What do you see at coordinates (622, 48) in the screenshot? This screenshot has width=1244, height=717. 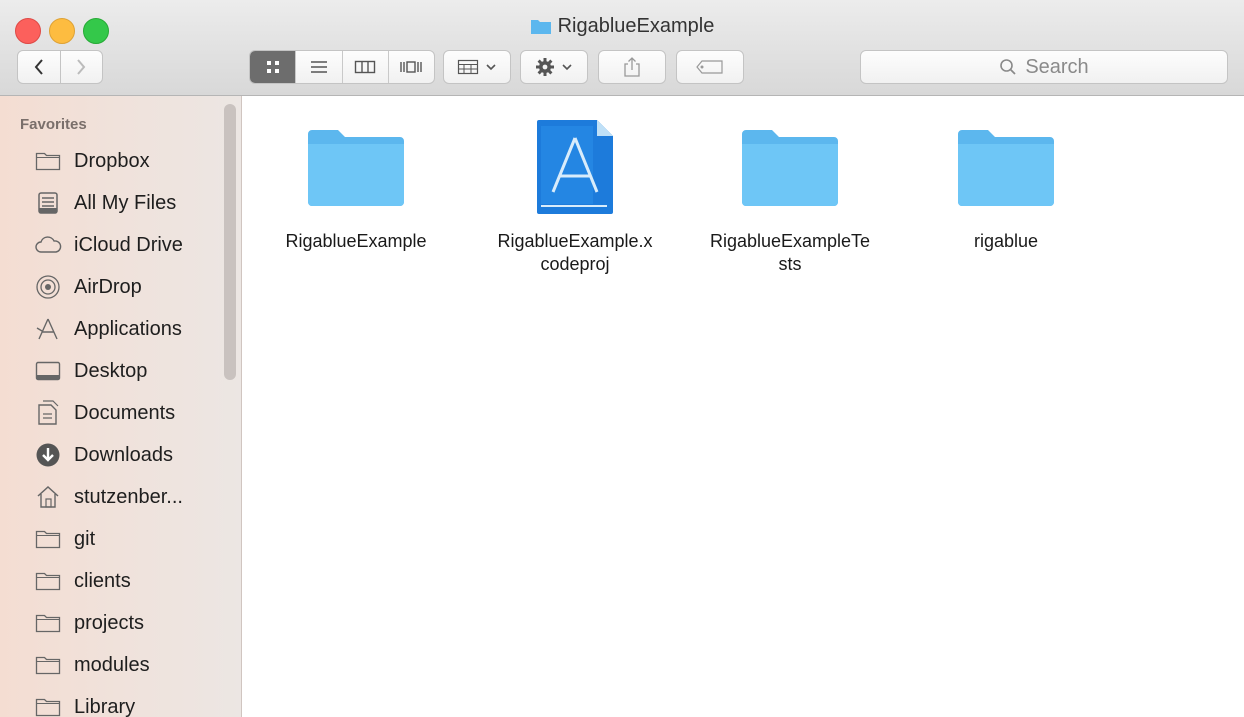 I see `toolbar: RigablueExample Search` at bounding box center [622, 48].